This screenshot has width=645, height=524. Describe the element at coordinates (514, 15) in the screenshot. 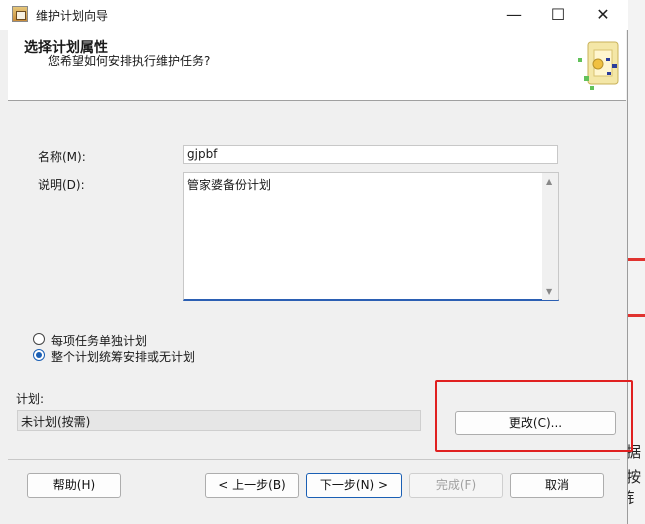

I see `minimize-button: —` at that location.